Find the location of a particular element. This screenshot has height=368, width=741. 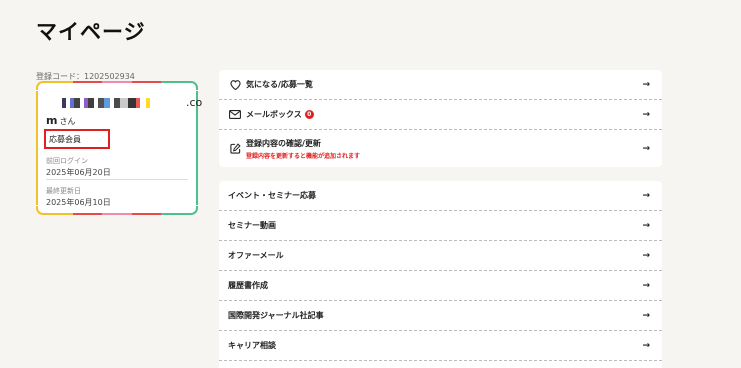

menu-item-profile-edit: 登録内容の確認/更新 登録内容を更新すると機能が追加されます → is located at coordinates (440, 148).